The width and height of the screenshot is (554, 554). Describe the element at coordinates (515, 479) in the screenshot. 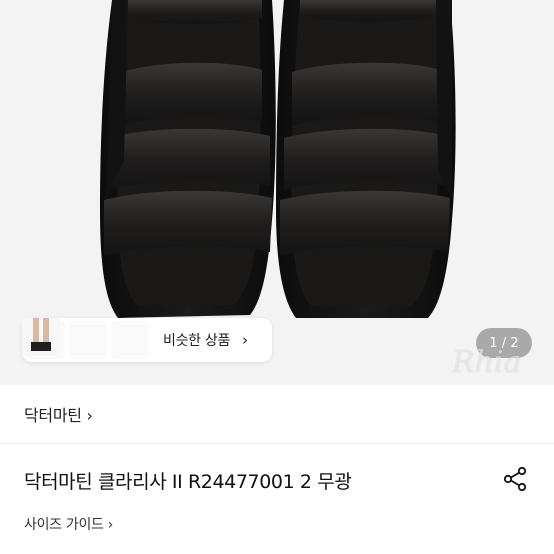

I see `share-icon` at that location.